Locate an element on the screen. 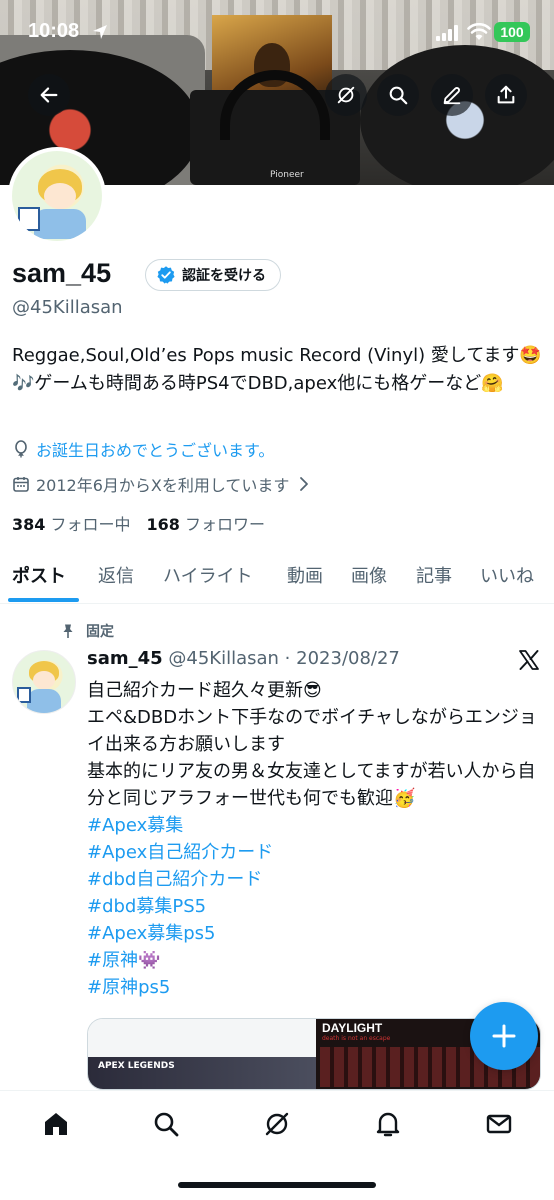 Image resolution: width=554 pixels, height=1200 pixels. profile-avatar is located at coordinates (57, 196).